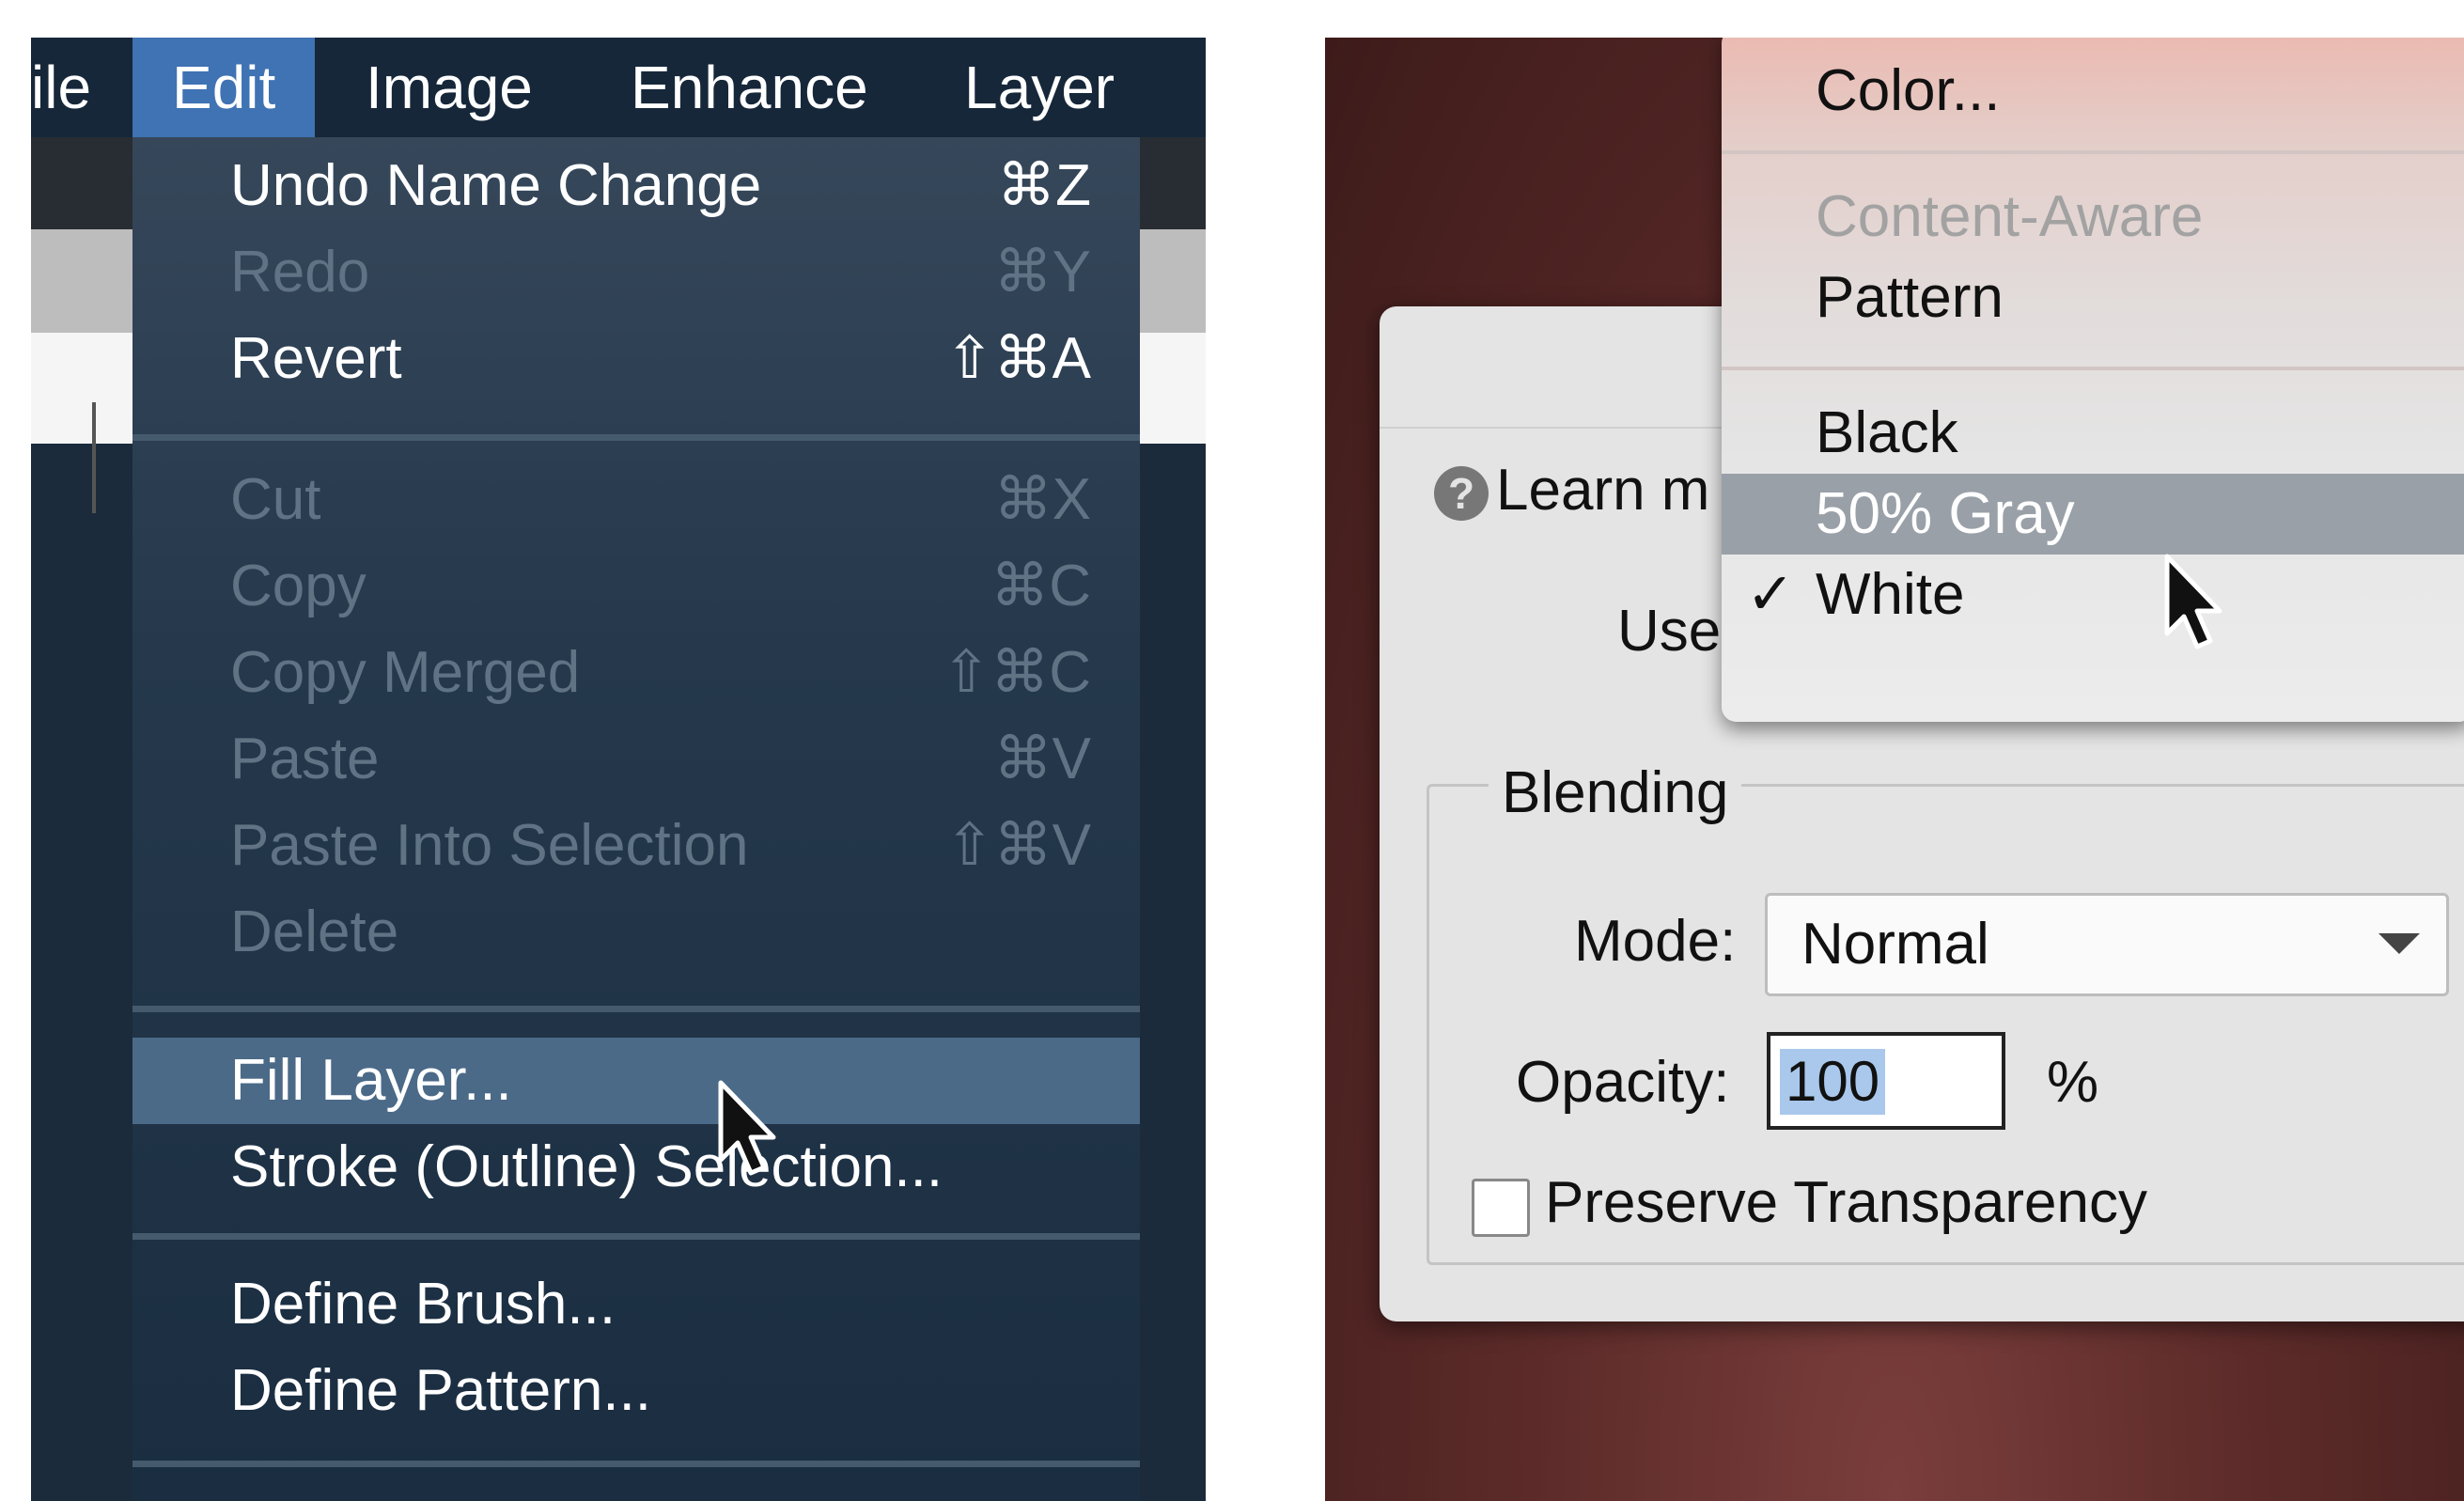  What do you see at coordinates (2107, 944) in the screenshot?
I see `mode-select: Normal` at bounding box center [2107, 944].